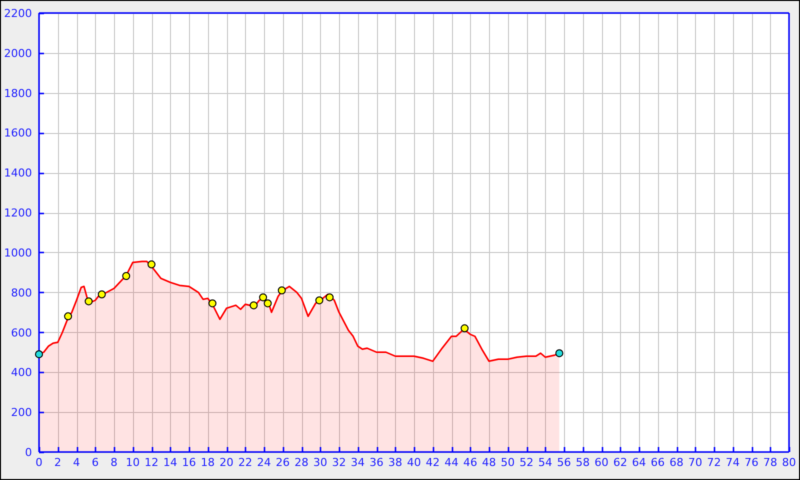 Image resolution: width=800 pixels, height=480 pixels. I want to click on x-tick-label: 8, so click(114, 462).